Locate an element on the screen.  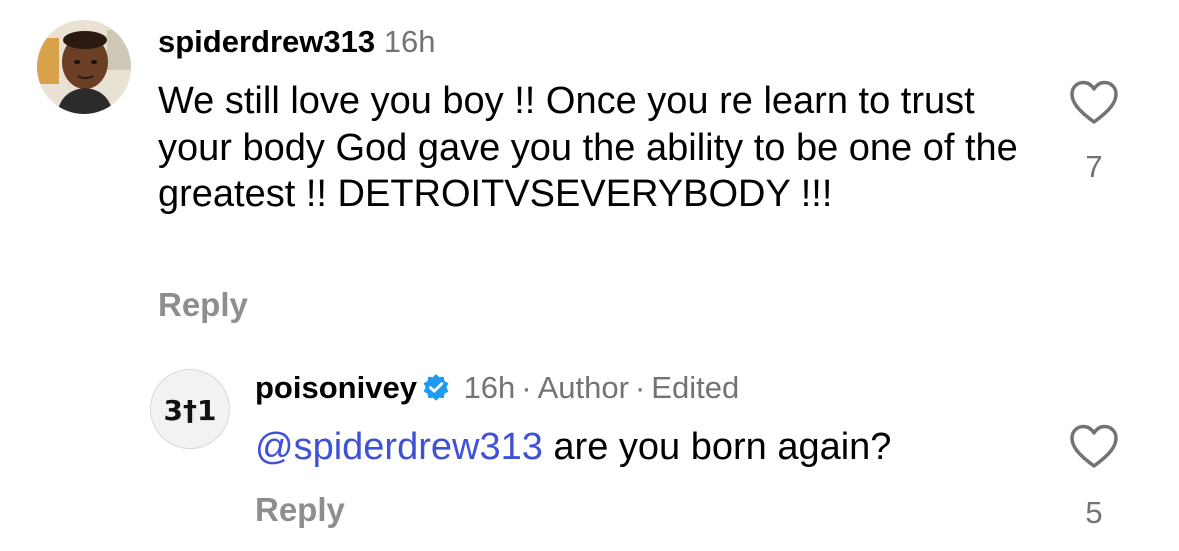
comment-text-content: are you born again? is located at coordinates (717, 447).